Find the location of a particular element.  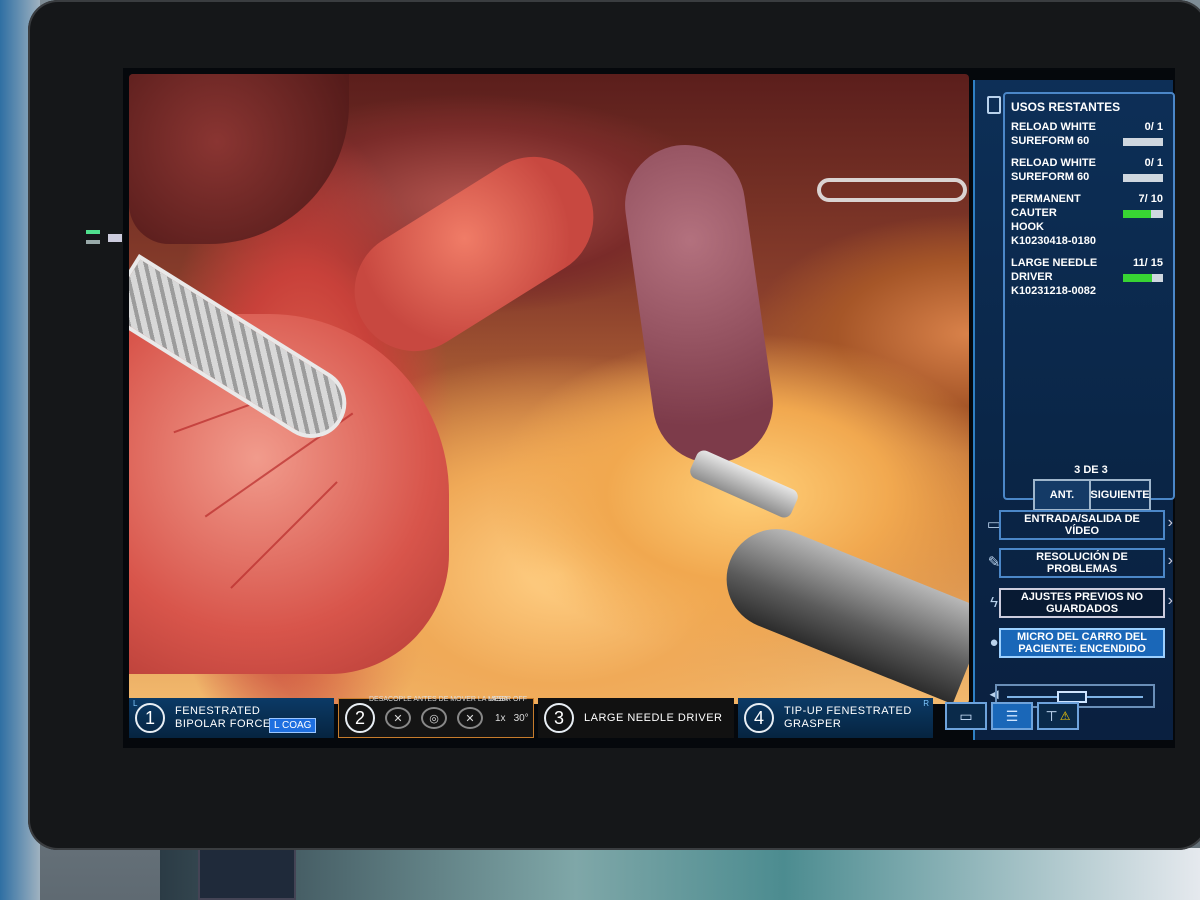

table-icon: ⊤ is located at coordinates (1051, 715).